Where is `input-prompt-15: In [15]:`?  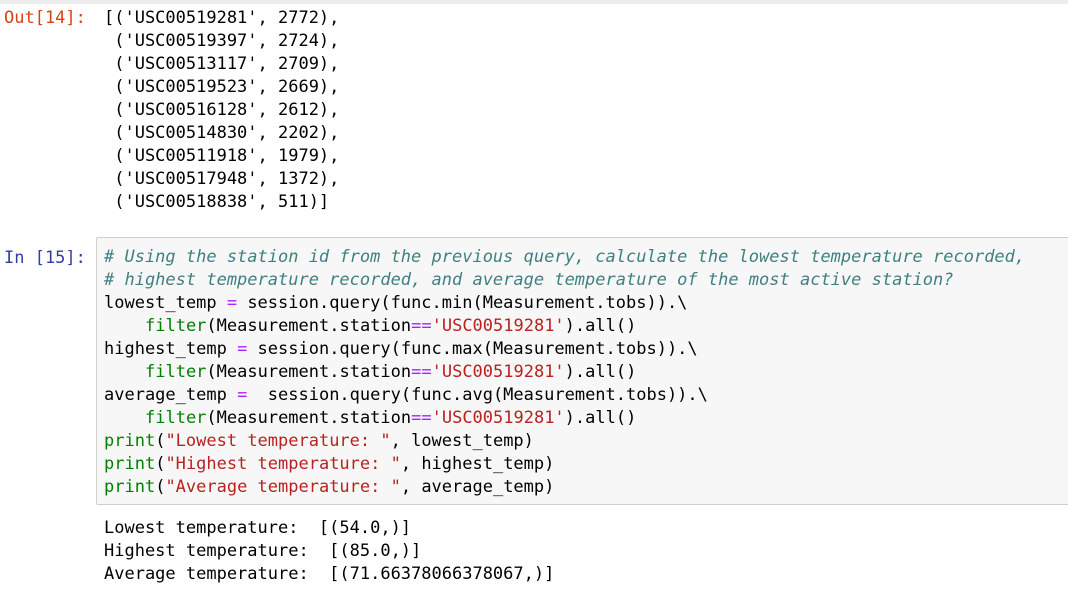
input-prompt-15: In [15]: is located at coordinates (45, 258).